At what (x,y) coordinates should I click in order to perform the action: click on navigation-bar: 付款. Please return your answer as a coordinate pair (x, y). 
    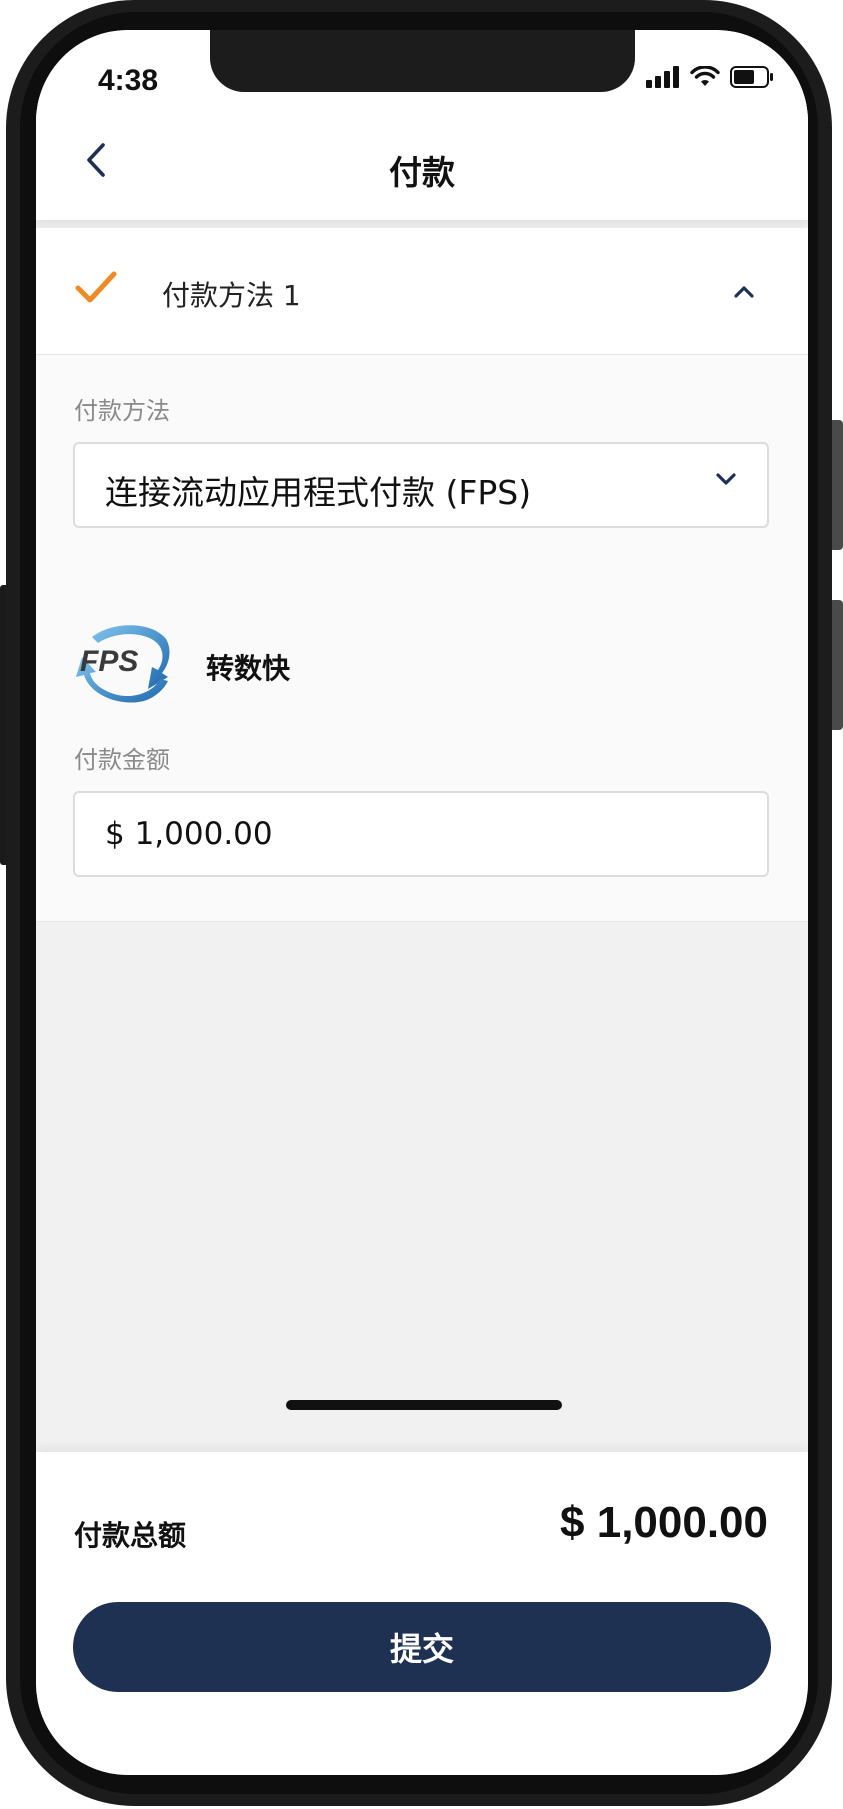
    Looking at the image, I should click on (422, 160).